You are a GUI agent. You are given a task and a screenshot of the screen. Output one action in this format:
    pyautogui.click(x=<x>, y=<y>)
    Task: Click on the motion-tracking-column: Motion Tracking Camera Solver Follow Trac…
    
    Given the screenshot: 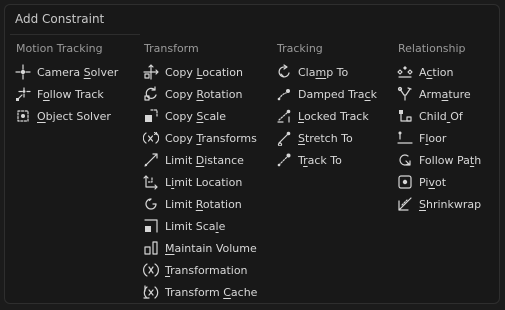 What is the action you would take?
    pyautogui.click(x=66, y=84)
    